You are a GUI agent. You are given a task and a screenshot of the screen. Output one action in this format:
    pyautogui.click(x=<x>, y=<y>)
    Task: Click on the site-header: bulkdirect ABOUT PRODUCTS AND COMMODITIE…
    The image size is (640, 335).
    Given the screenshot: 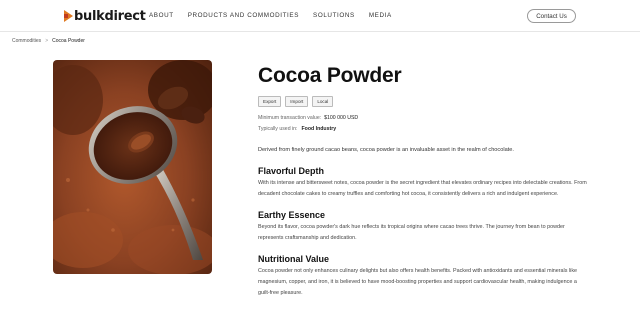 What is the action you would take?
    pyautogui.click(x=320, y=16)
    